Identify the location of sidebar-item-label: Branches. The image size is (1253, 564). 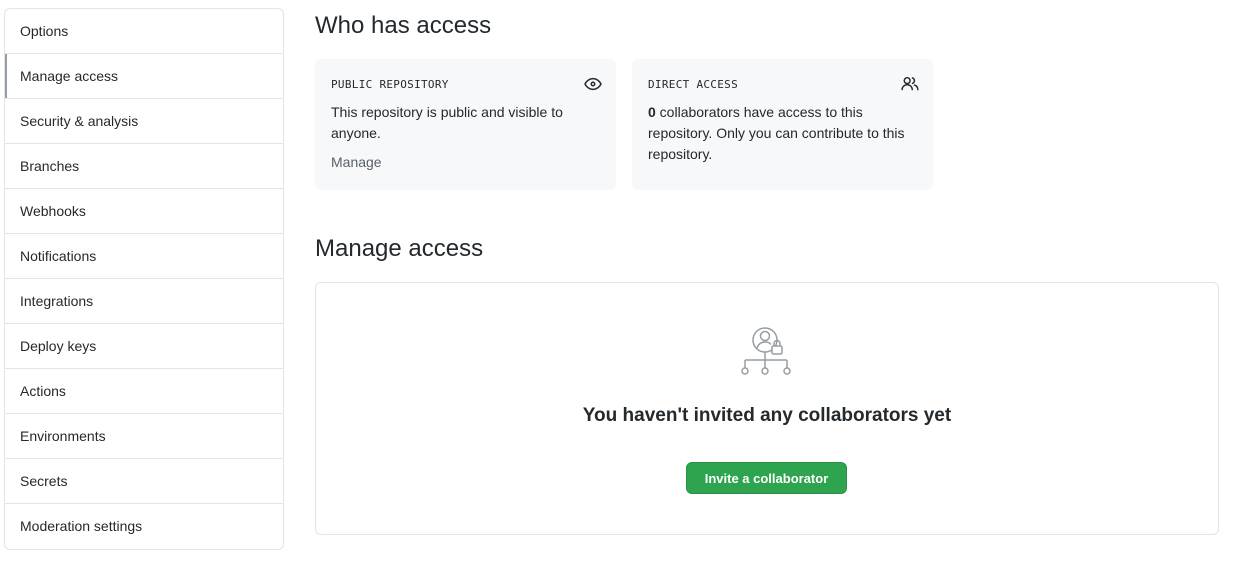
(50, 166).